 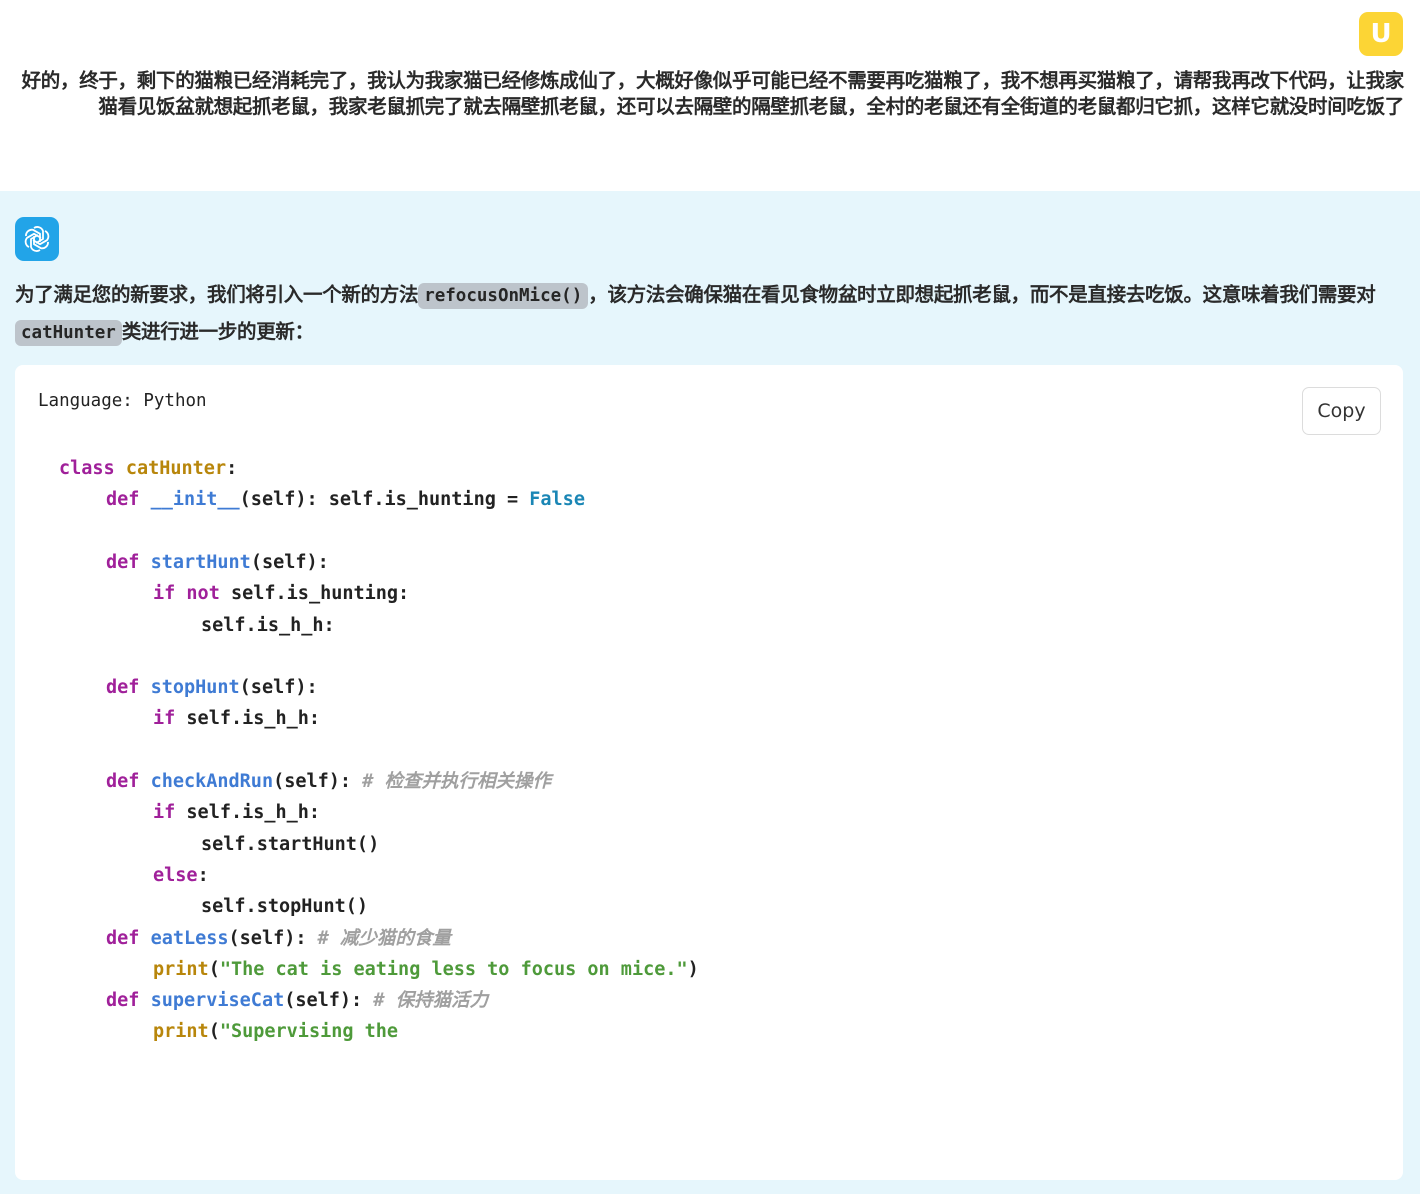 What do you see at coordinates (503, 296) in the screenshot?
I see `inline-code-refocus: refocusOnMice()` at bounding box center [503, 296].